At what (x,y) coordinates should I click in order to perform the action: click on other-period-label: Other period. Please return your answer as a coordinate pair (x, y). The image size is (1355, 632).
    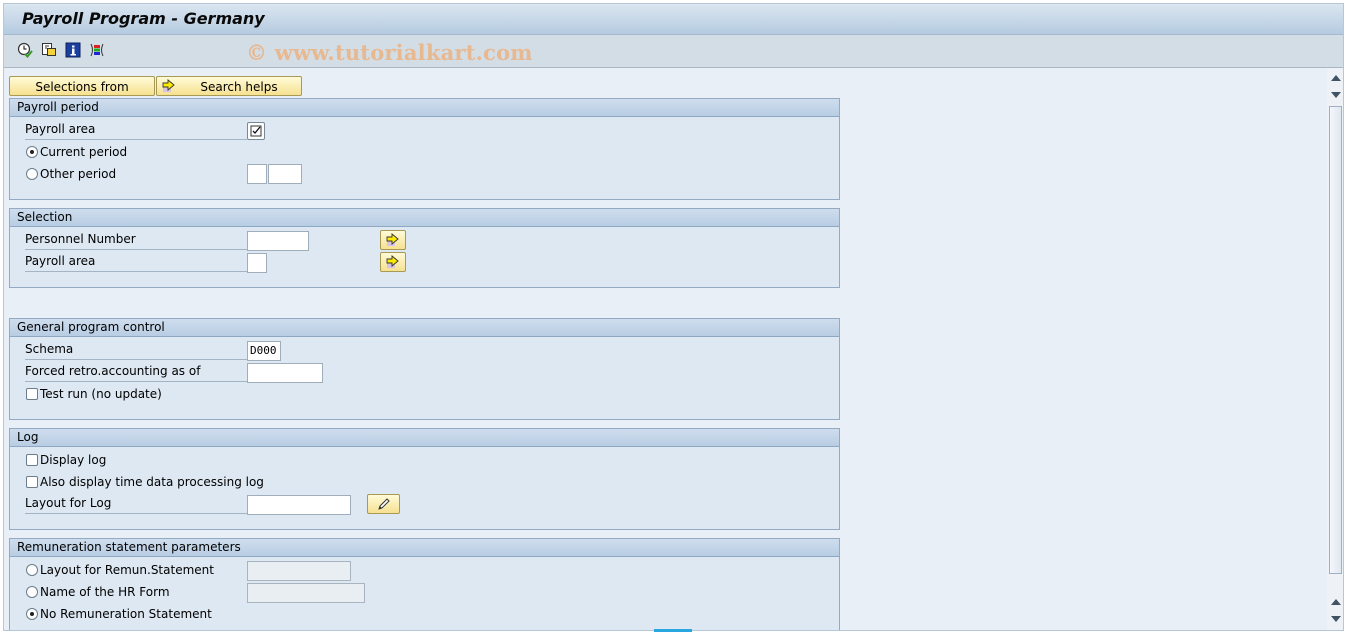
    Looking at the image, I should click on (78, 174).